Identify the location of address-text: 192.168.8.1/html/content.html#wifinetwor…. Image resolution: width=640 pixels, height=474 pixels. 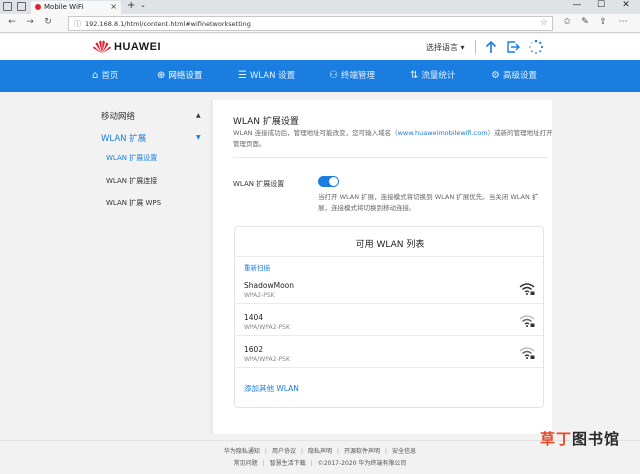
(168, 24).